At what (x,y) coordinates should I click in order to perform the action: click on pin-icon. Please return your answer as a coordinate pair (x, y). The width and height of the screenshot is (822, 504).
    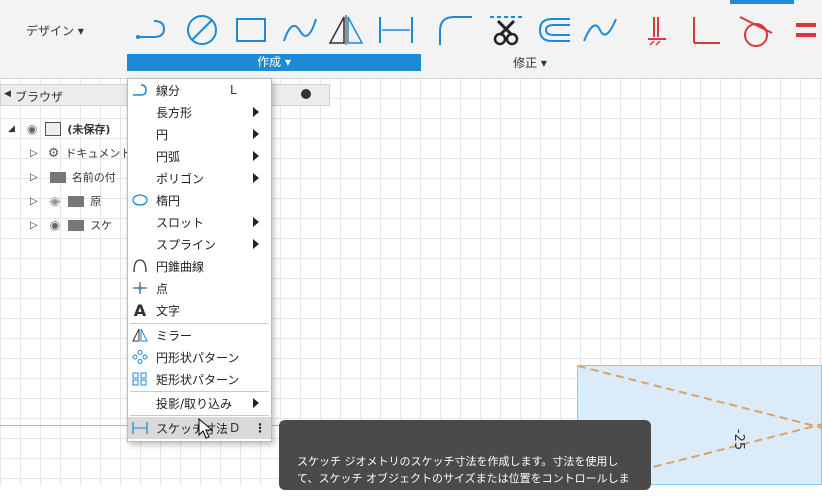
    Looking at the image, I should click on (306, 94).